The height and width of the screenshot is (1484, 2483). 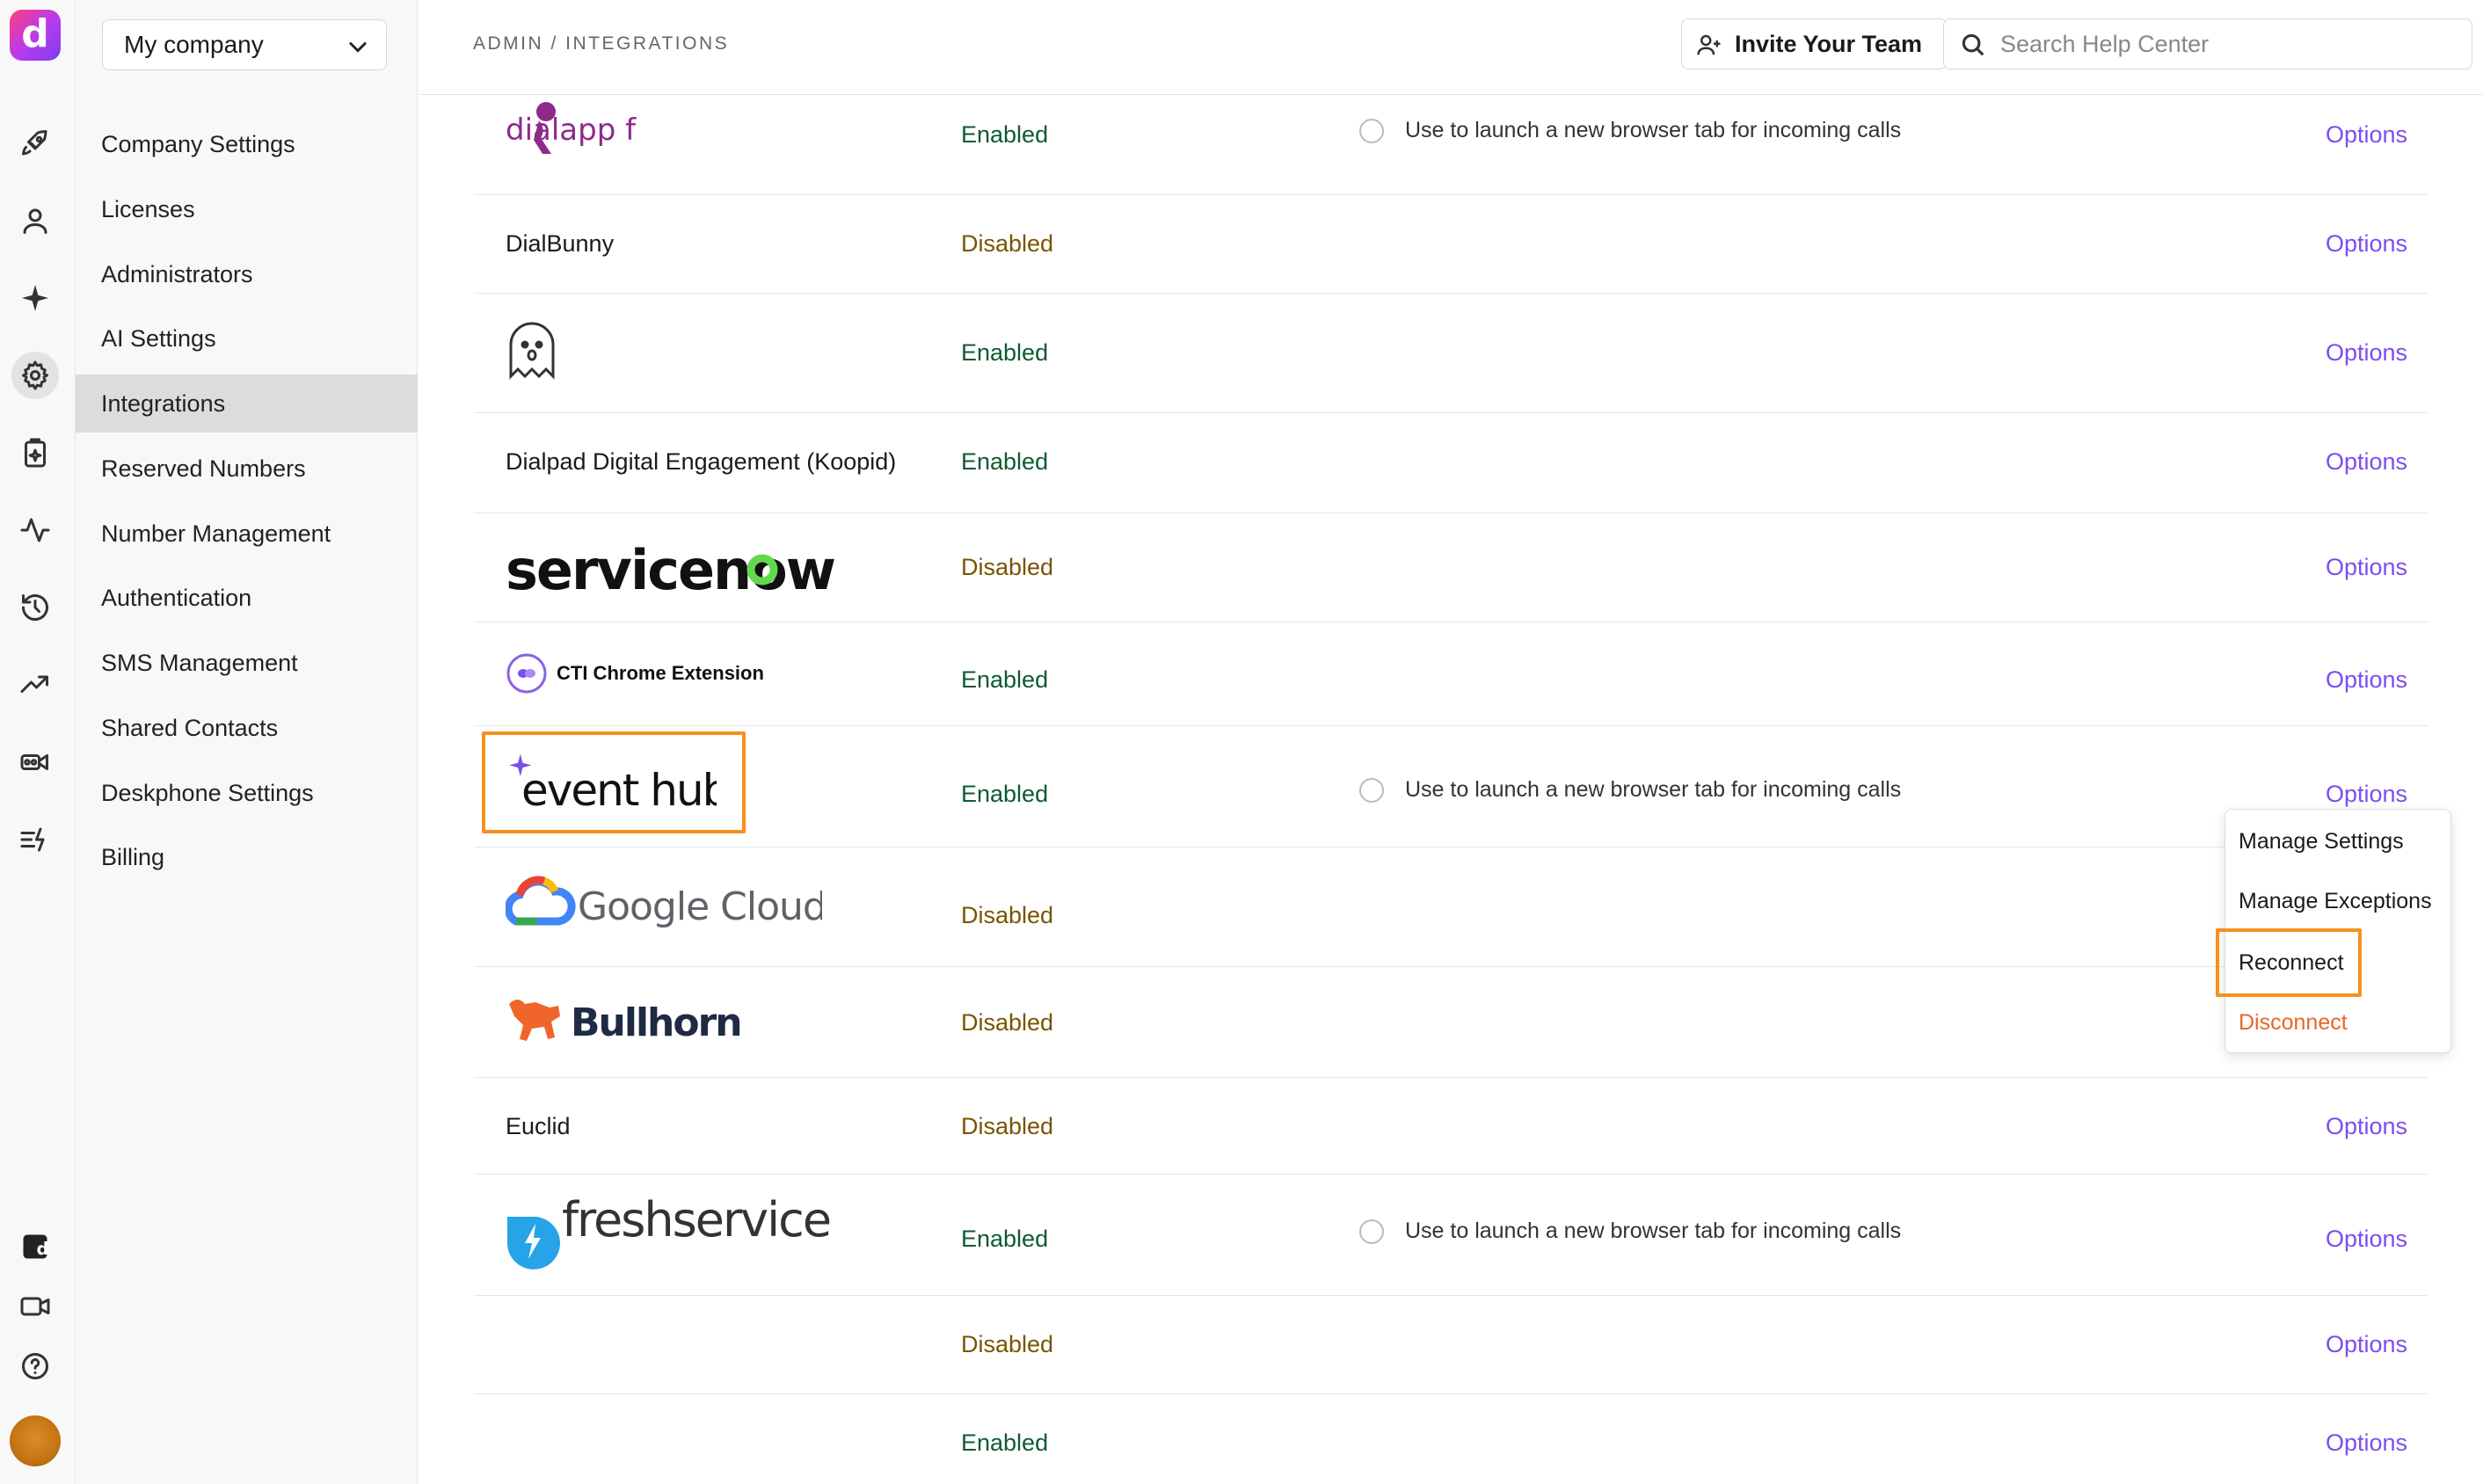 I want to click on history-icon, so click(x=35, y=607).